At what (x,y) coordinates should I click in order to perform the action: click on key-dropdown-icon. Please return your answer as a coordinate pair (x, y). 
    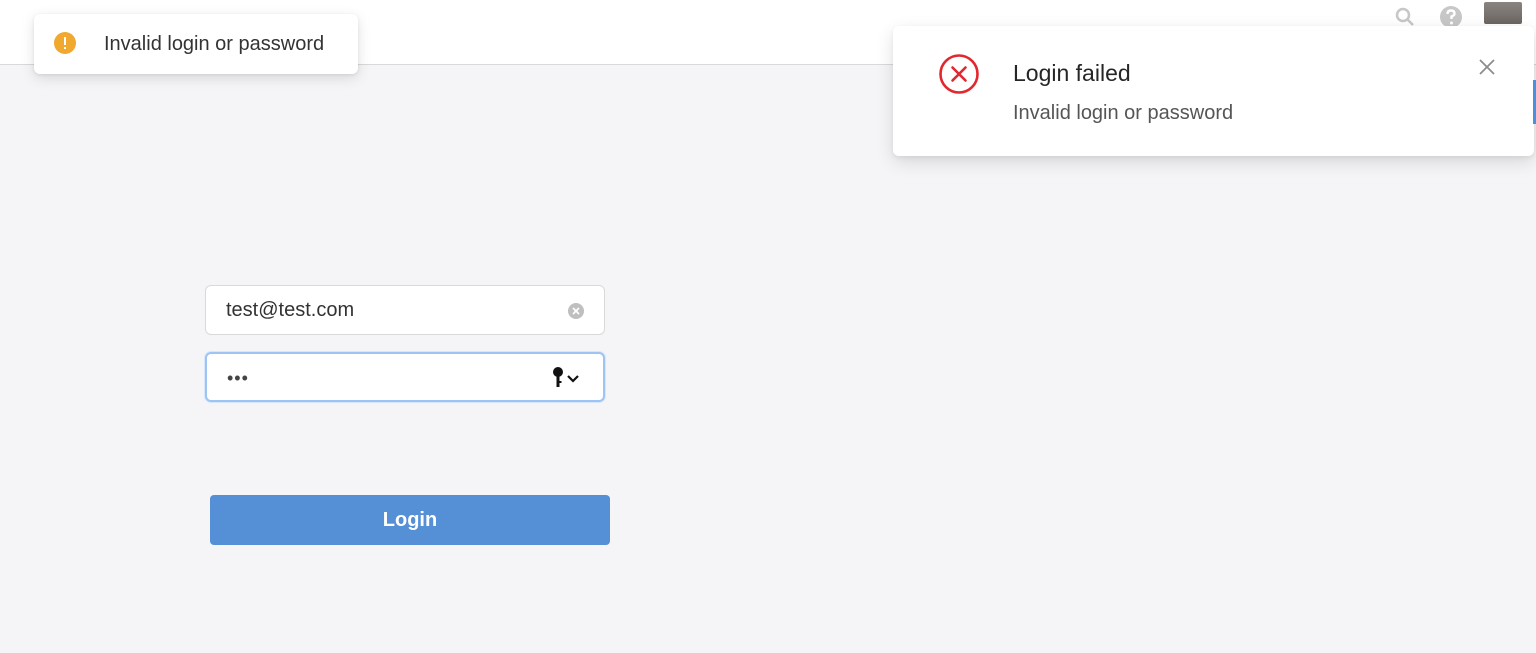
    Looking at the image, I should click on (567, 378).